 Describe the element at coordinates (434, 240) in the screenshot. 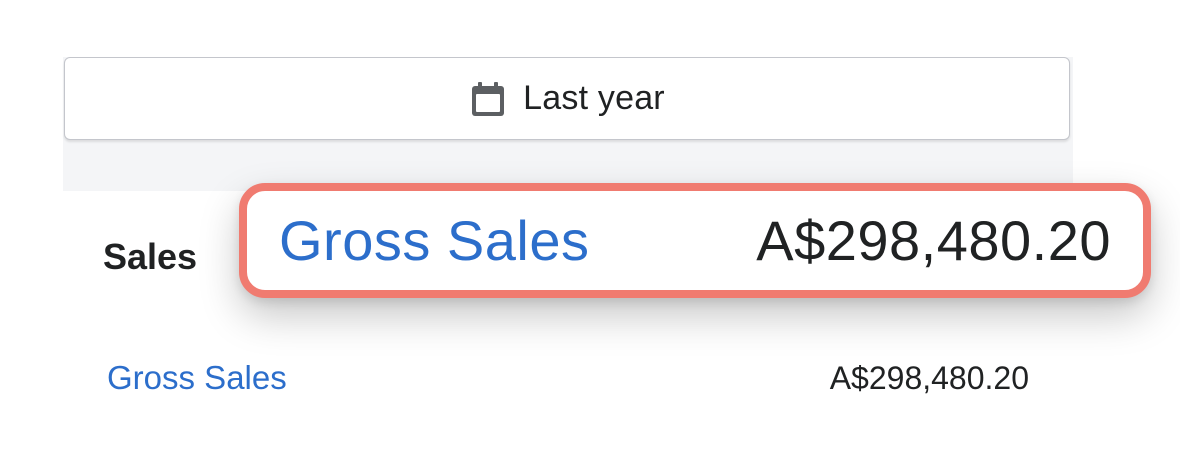

I see `callout-gross-sales-label: Gross Sales` at that location.